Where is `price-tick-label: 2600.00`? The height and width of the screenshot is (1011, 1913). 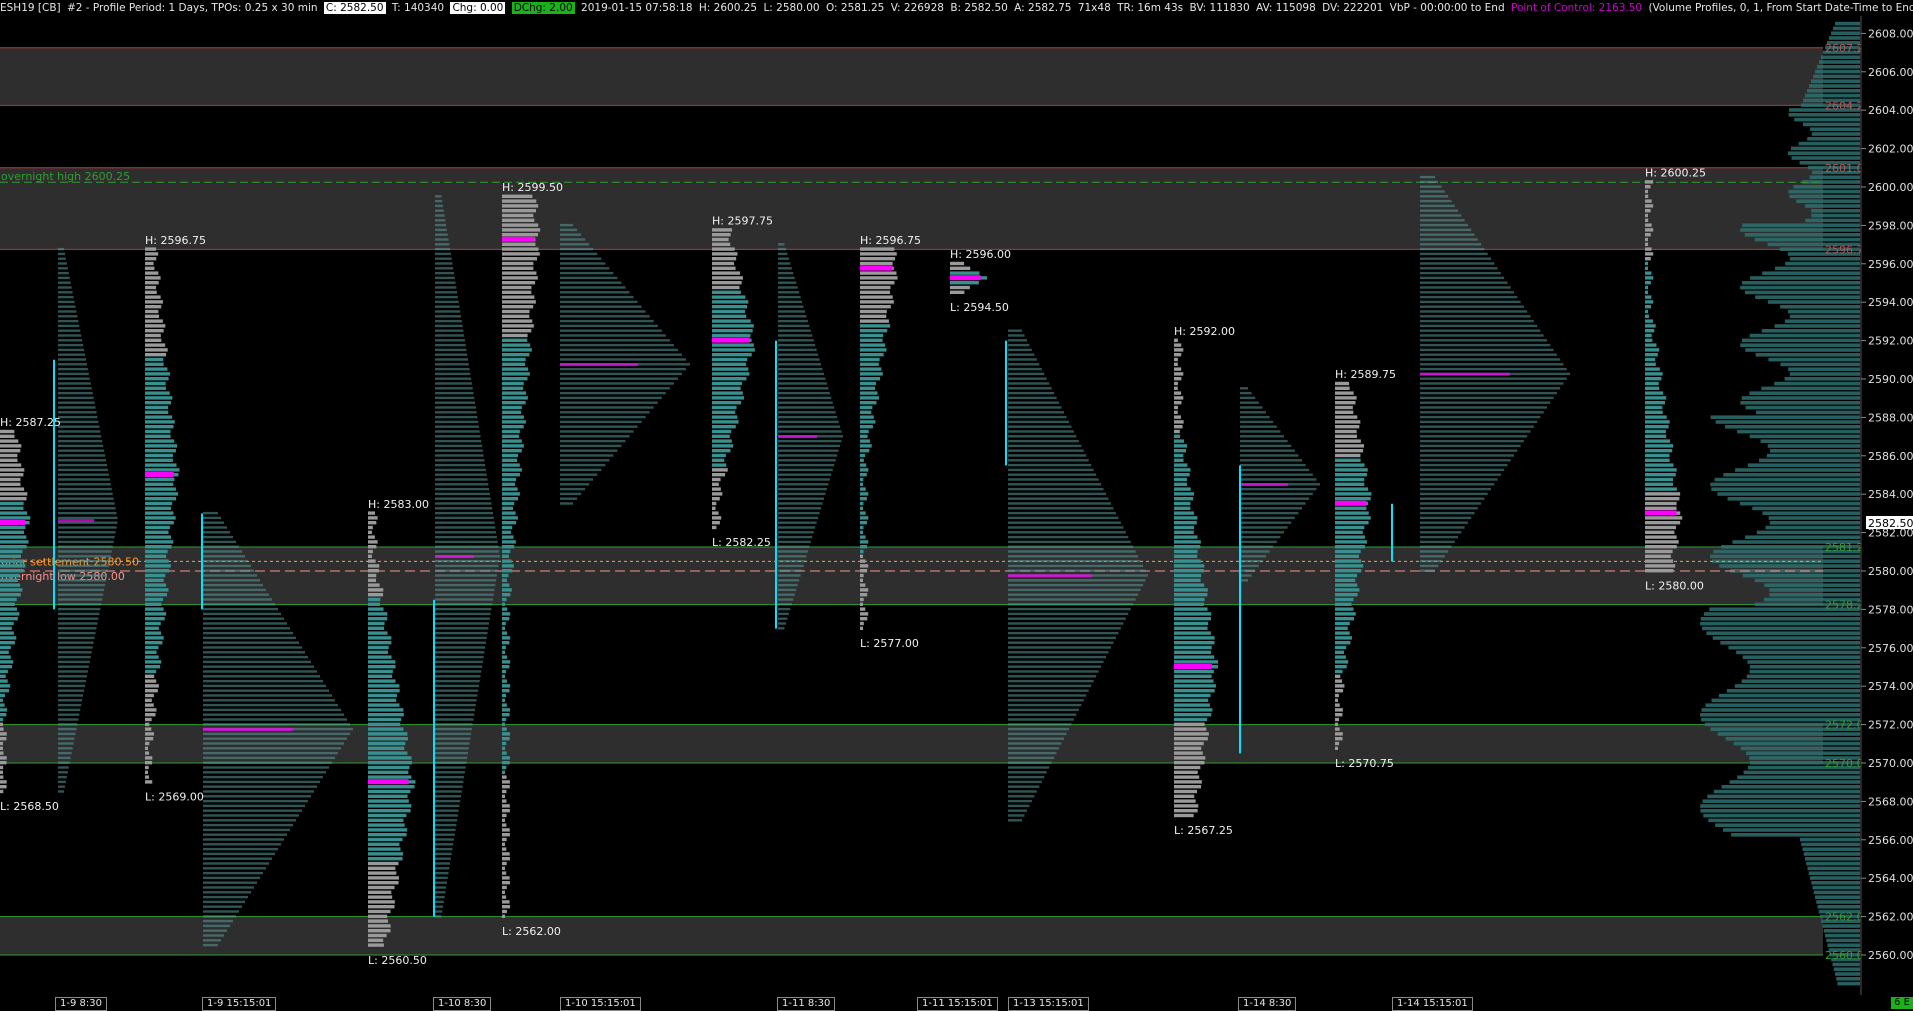 price-tick-label: 2600.00 is located at coordinates (1890, 187).